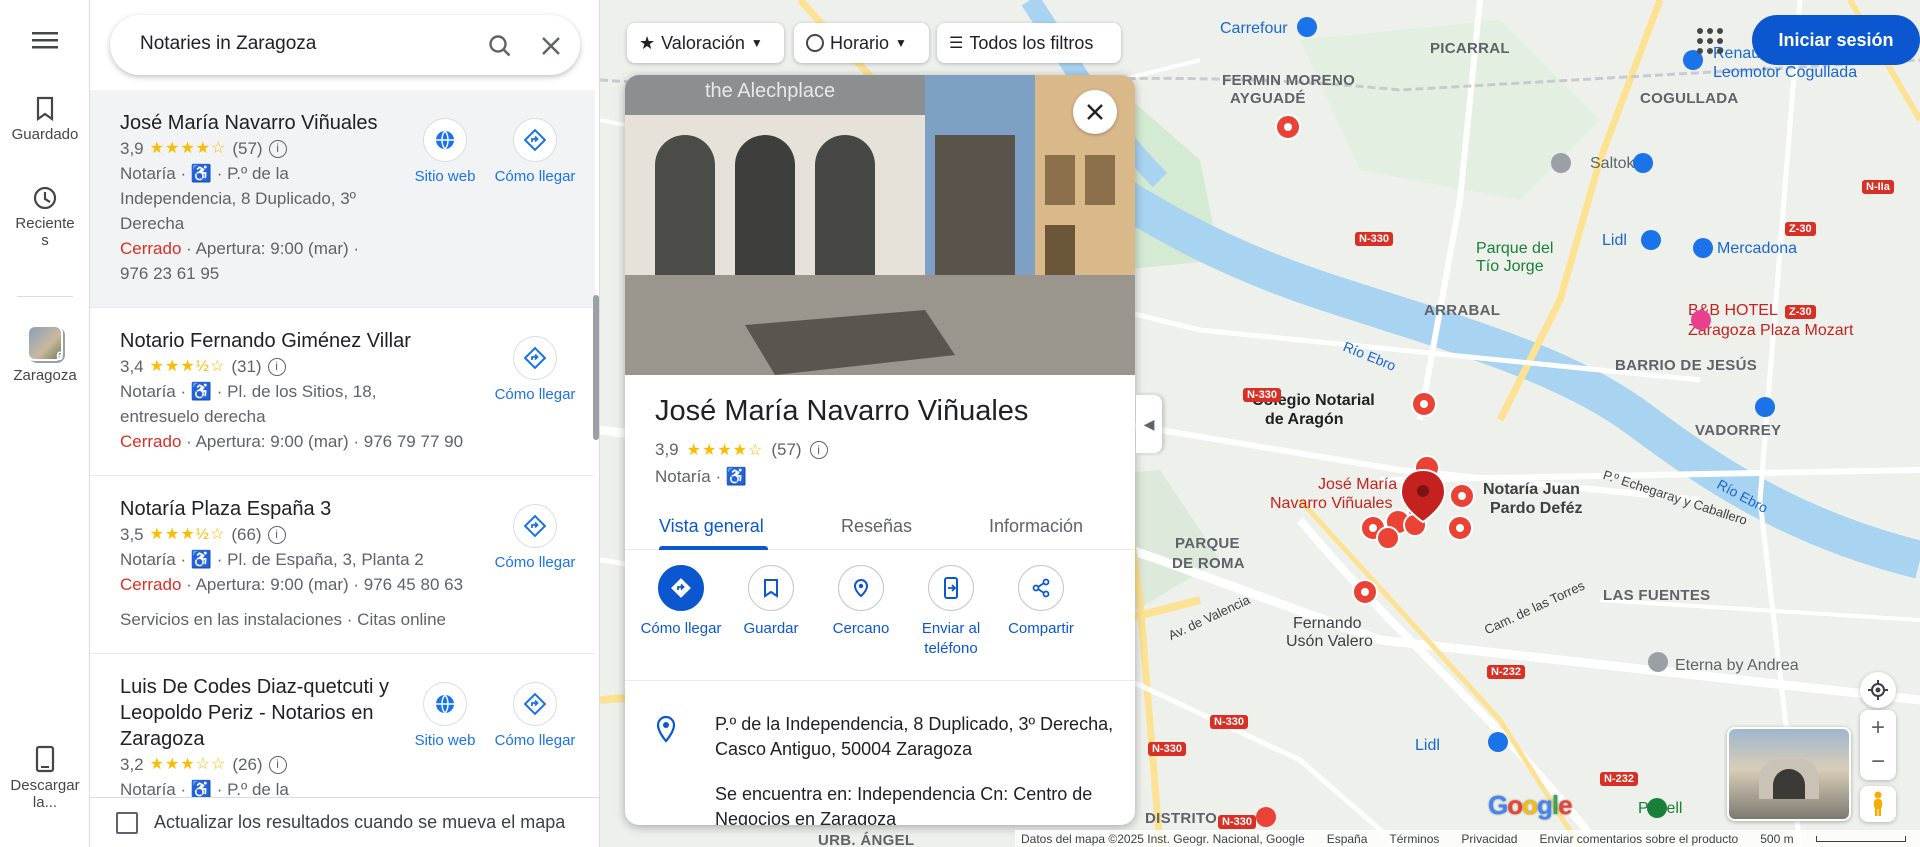 The image size is (1920, 847). I want to click on place-rating: 3,9, so click(667, 449).